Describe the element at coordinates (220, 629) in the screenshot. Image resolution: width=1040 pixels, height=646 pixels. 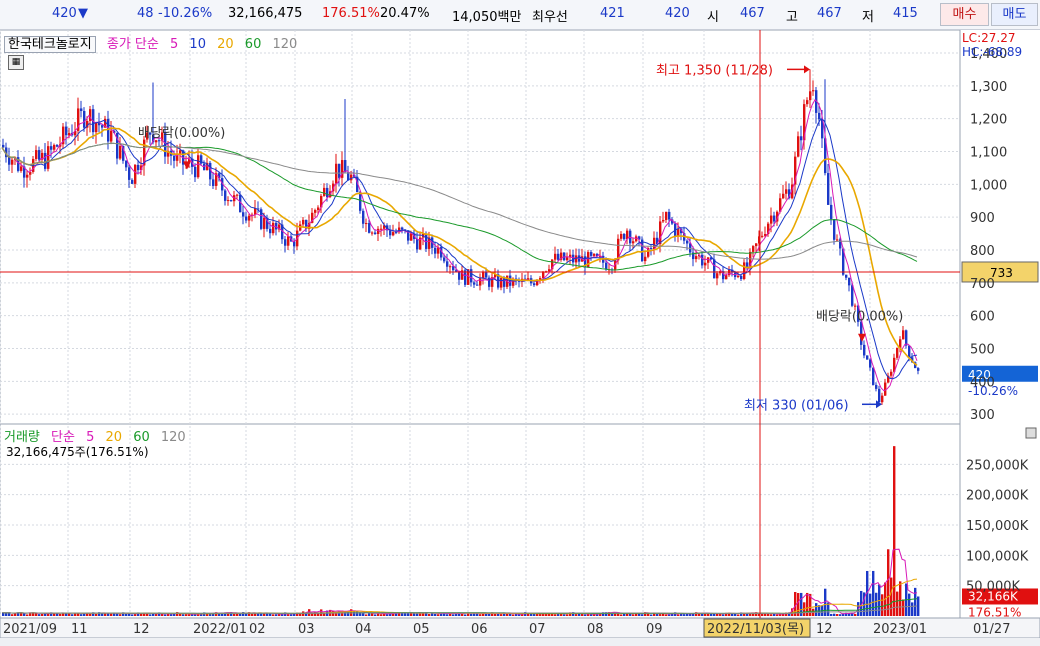
I see `x-tick-label: 2022/01` at that location.